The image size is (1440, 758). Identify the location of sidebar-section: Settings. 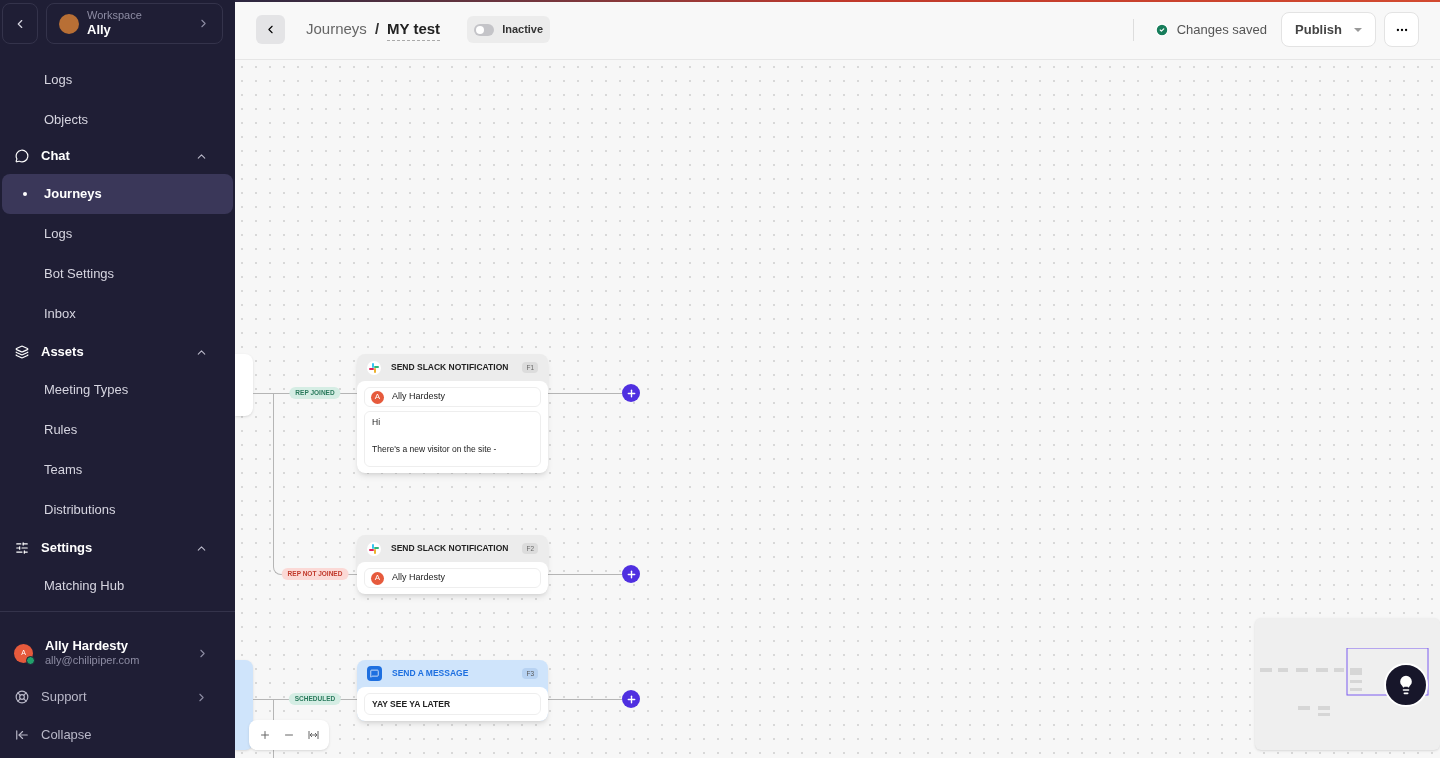
(117, 548).